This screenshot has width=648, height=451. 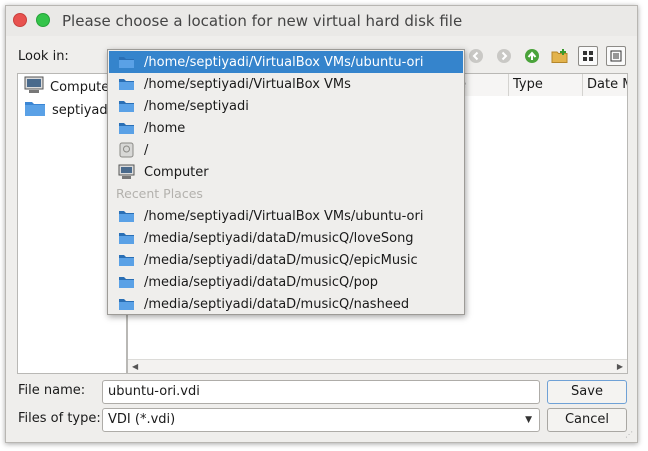 What do you see at coordinates (545, 85) in the screenshot?
I see `column-header-type: Type` at bounding box center [545, 85].